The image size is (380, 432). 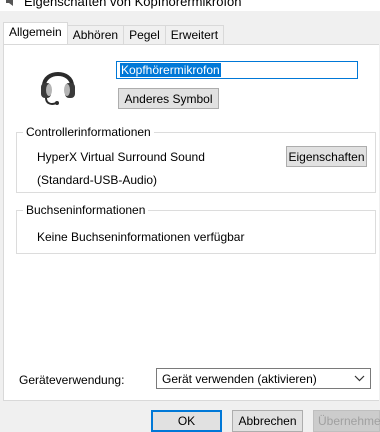 I want to click on tab-erweitert: Erweitert, so click(x=194, y=34).